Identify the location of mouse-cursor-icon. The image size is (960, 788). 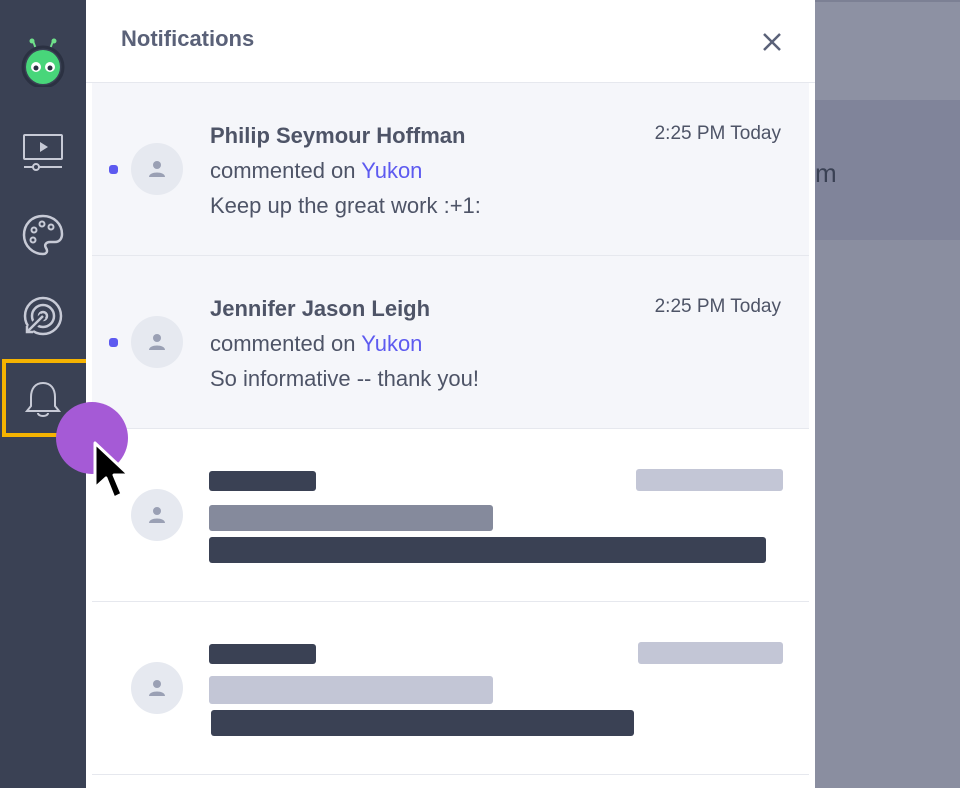
(112, 473).